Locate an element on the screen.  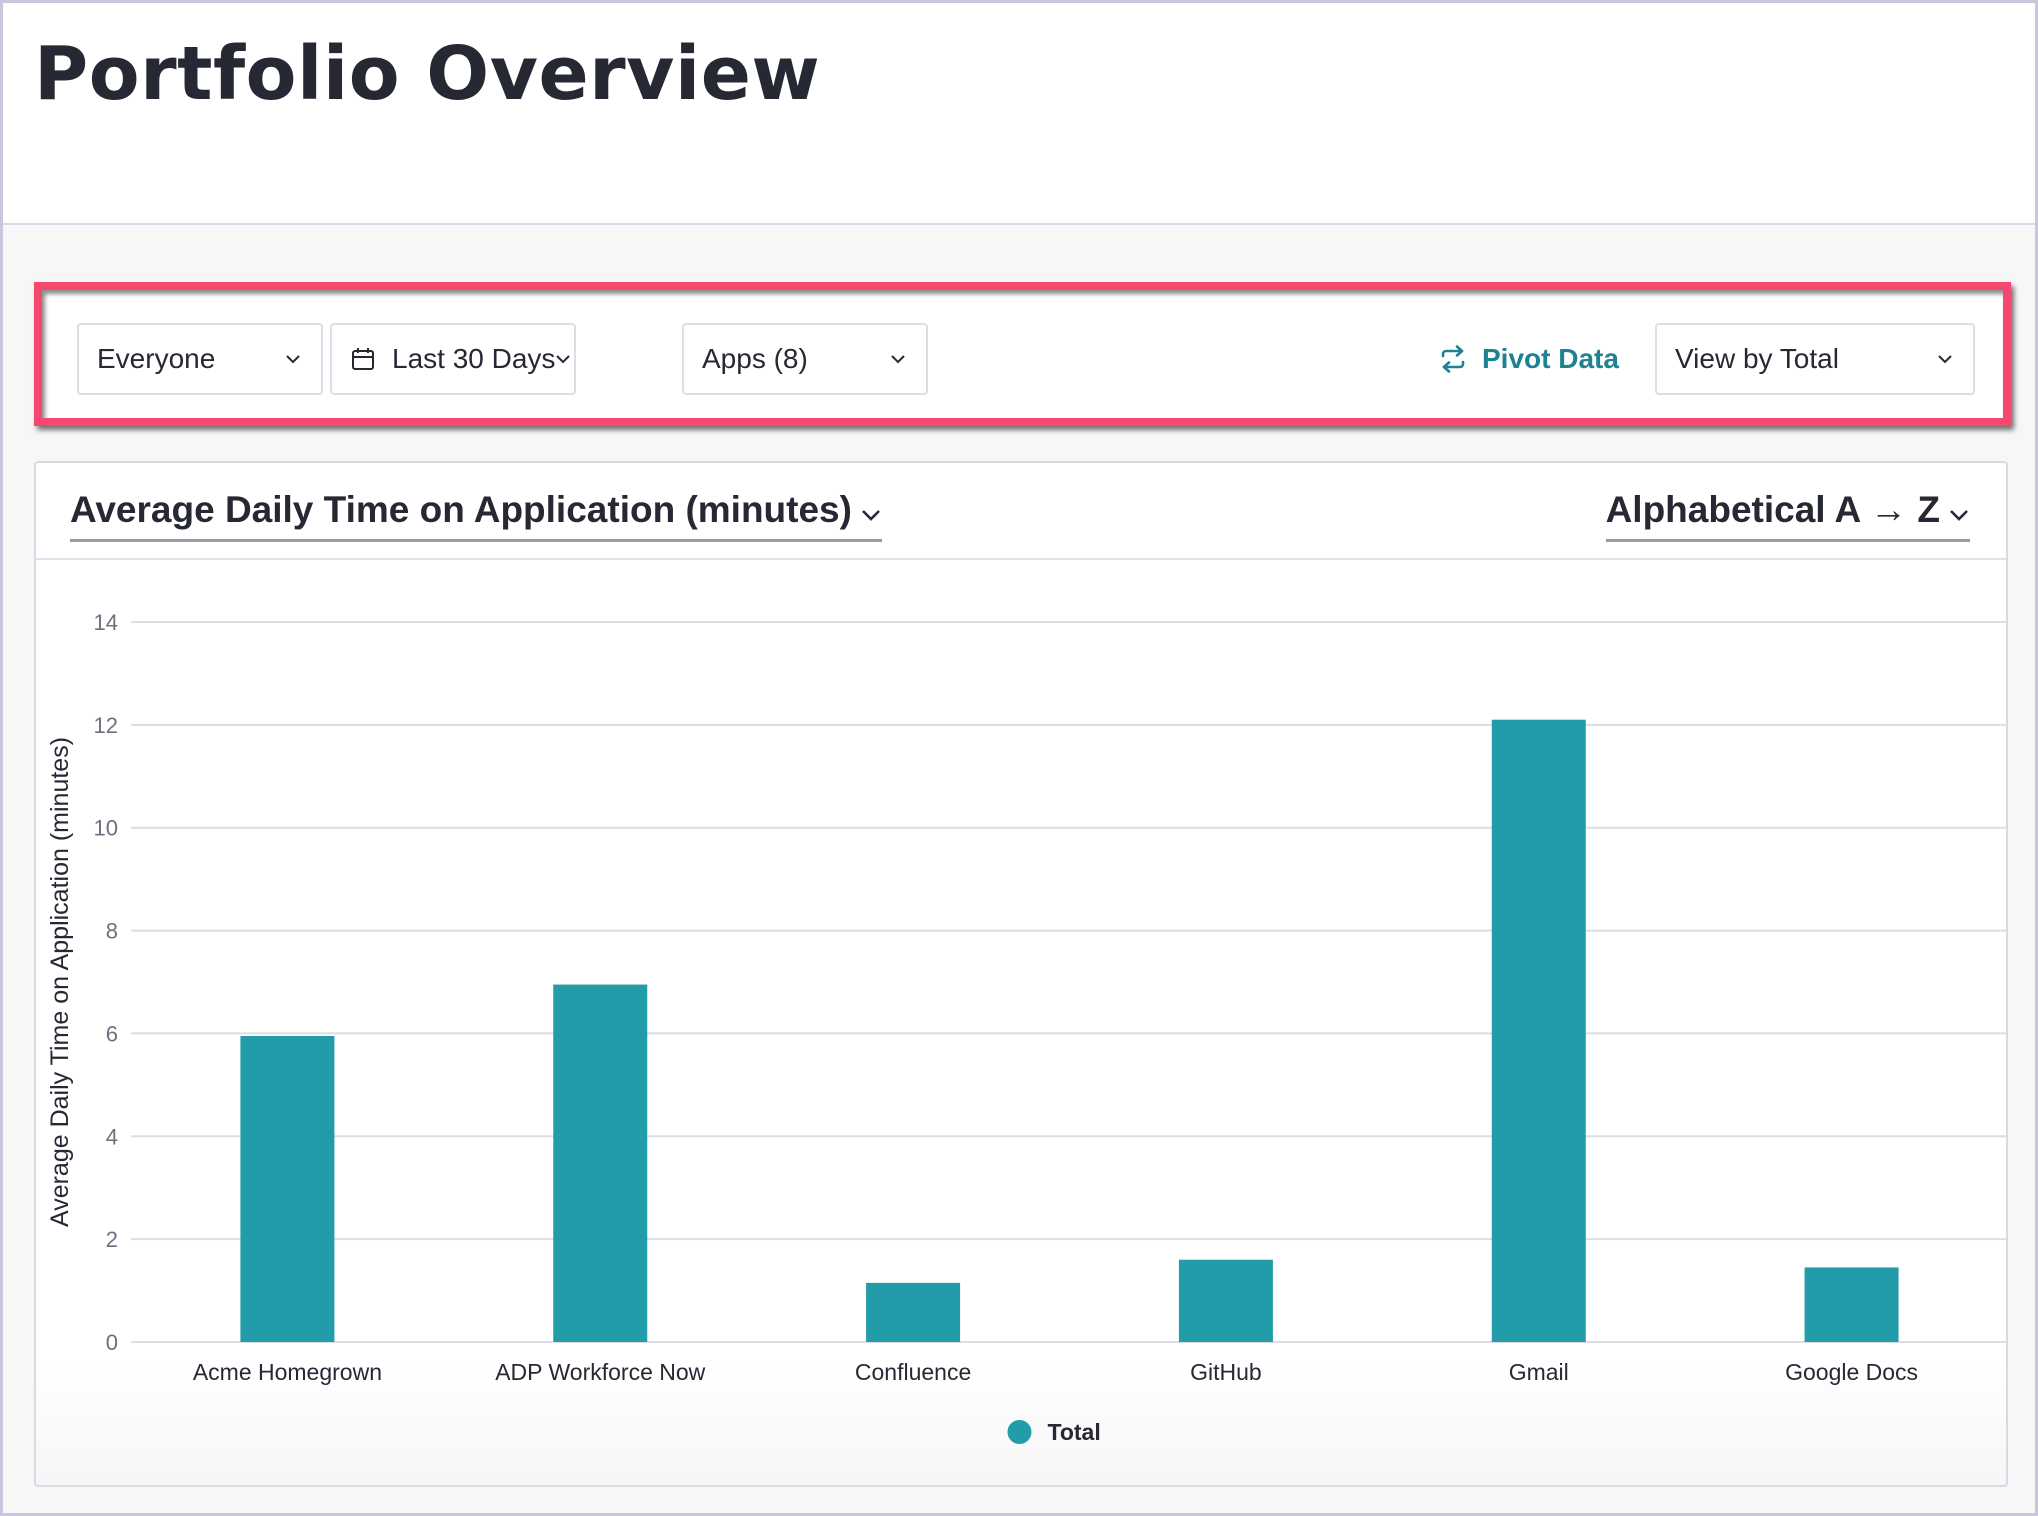
y-tick-label: 14 is located at coordinates (106, 622).